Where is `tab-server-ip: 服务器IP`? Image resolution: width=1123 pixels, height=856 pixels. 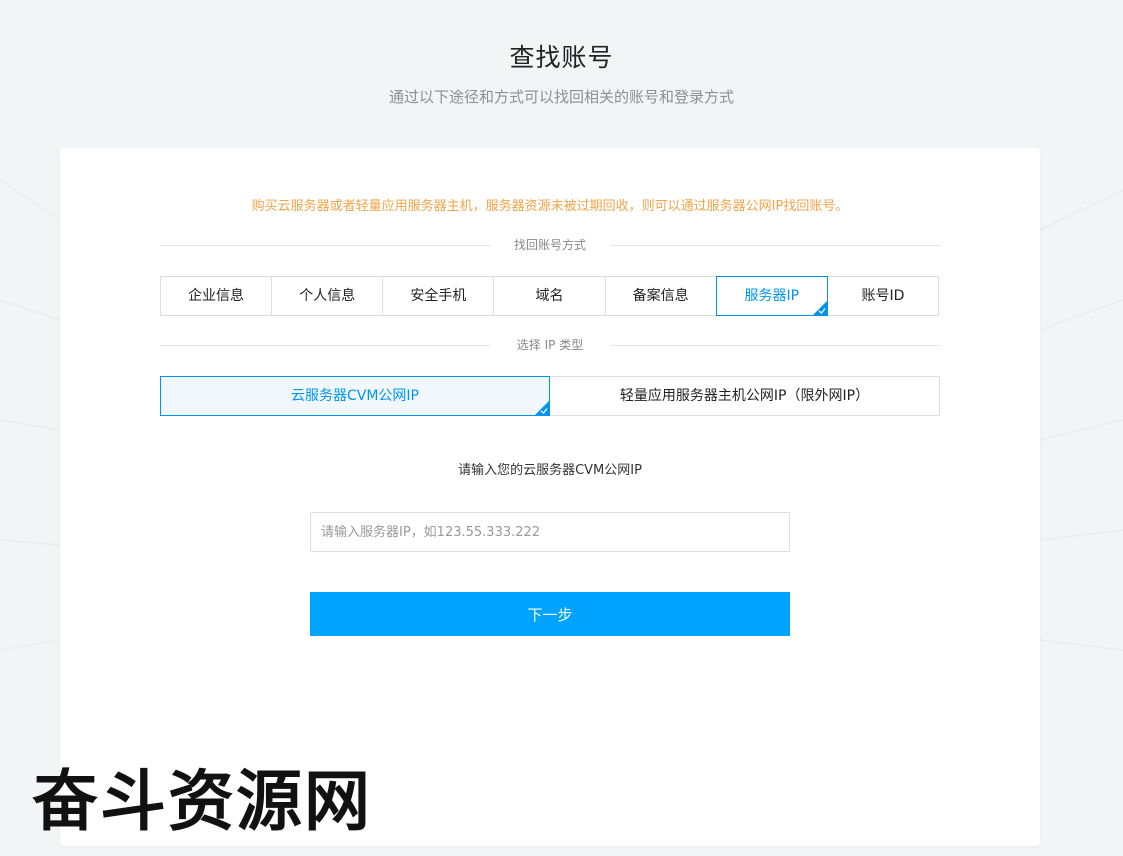
tab-server-ip: 服务器IP is located at coordinates (771, 296).